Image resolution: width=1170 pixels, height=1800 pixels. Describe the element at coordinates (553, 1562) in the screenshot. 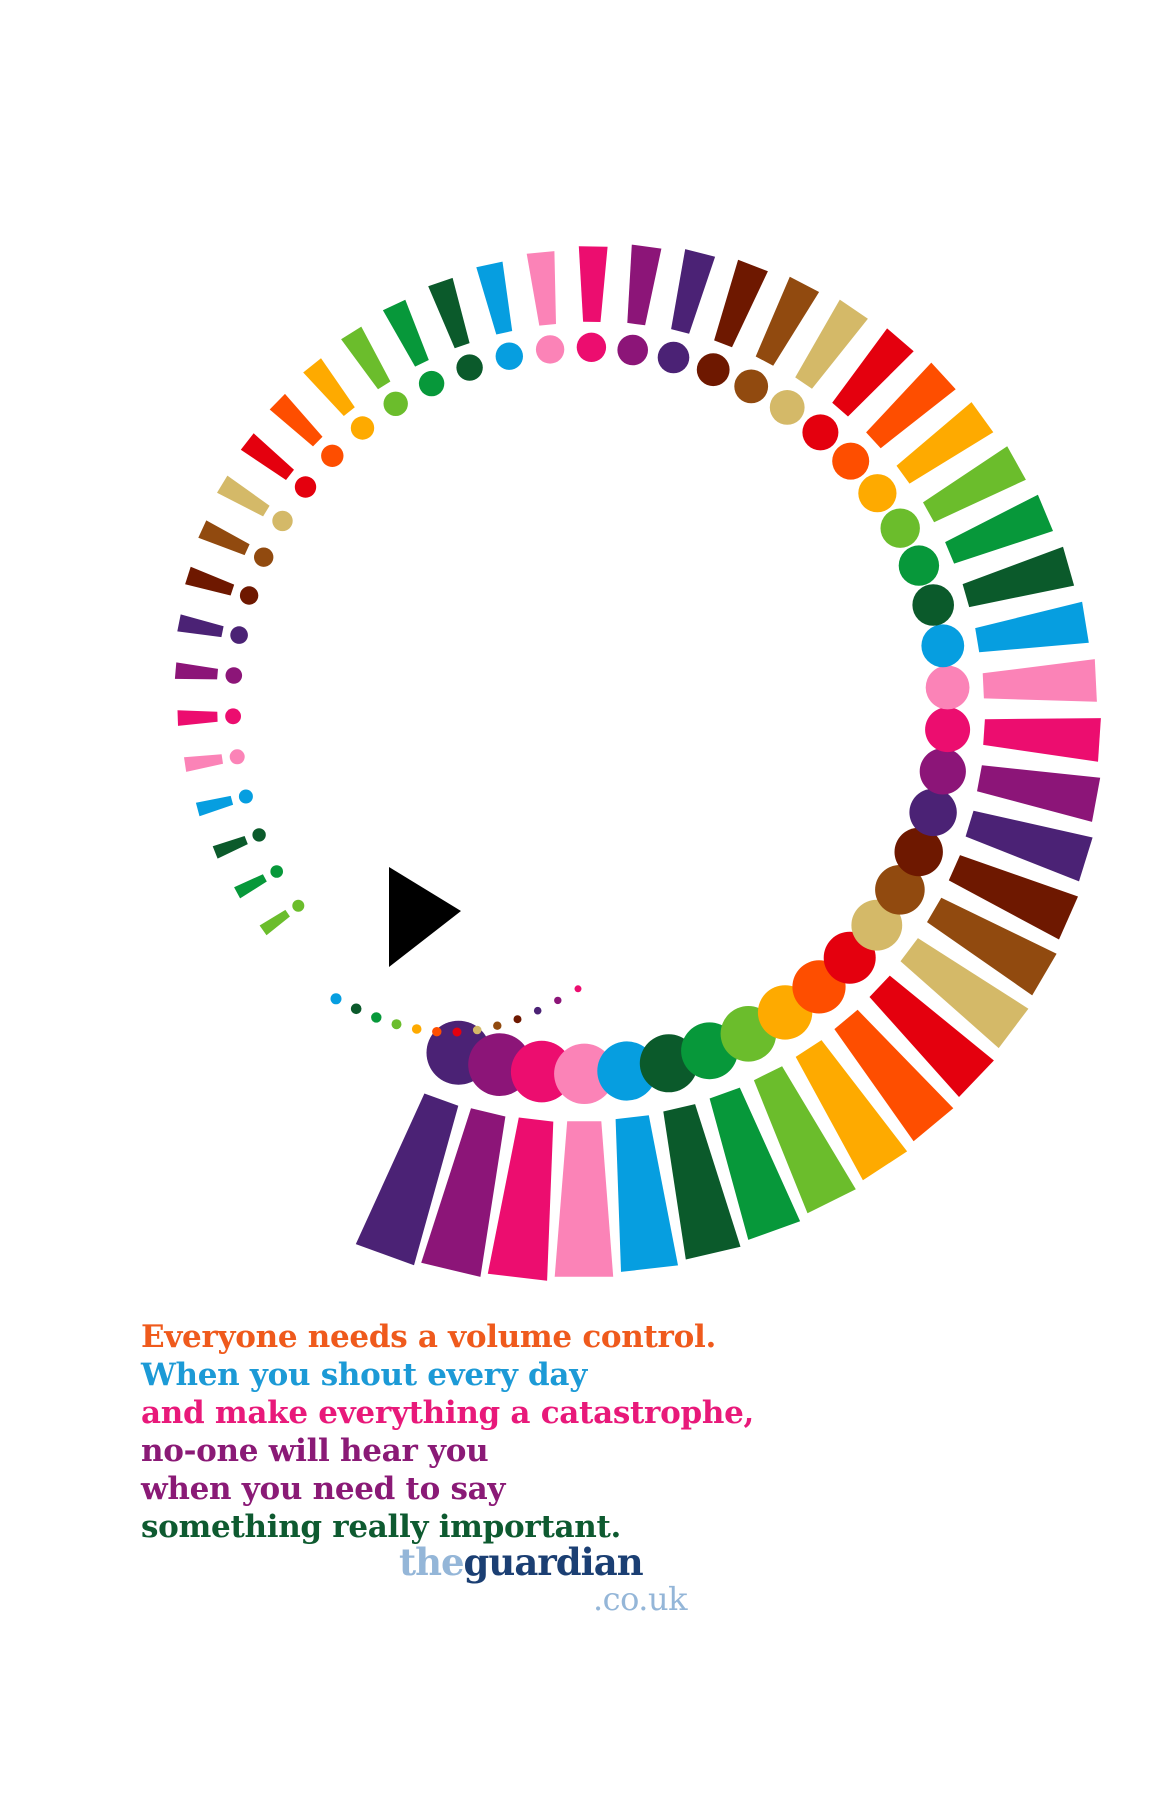

I see `logo-guardian: guardian` at that location.